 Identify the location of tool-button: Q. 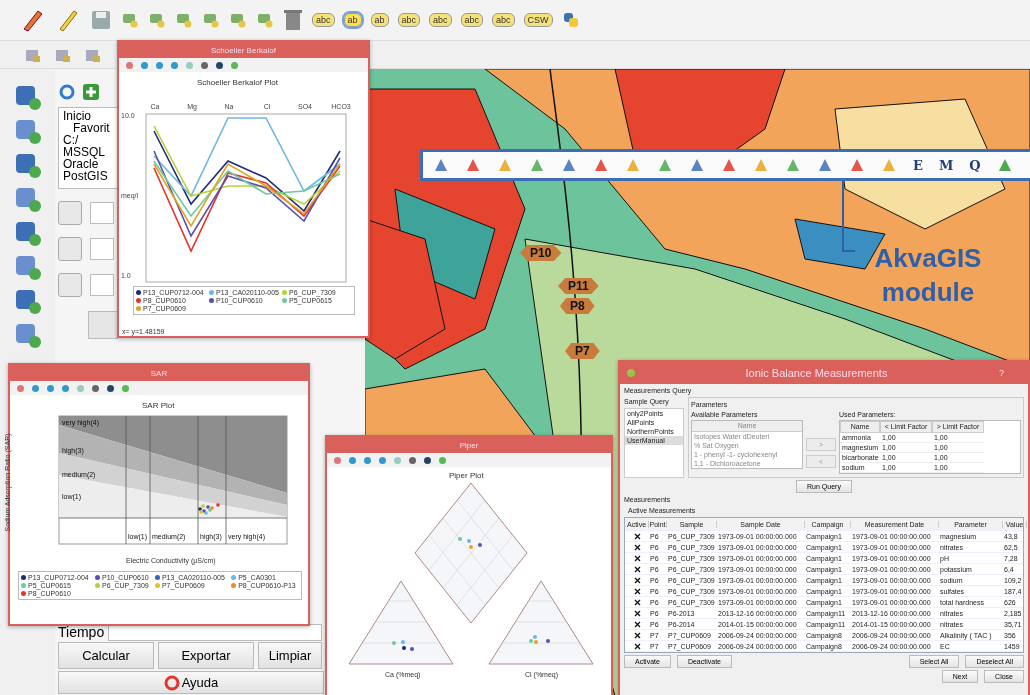
(975, 165).